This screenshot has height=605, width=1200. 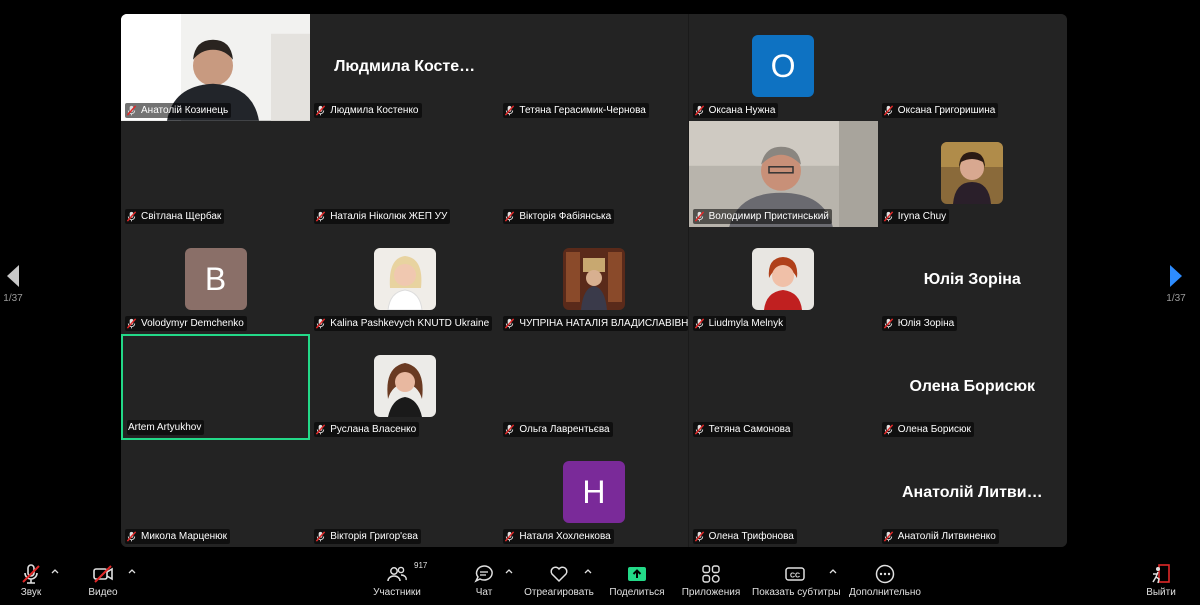 I want to click on participant-name-label: Artem Artyukhov, so click(x=166, y=428).